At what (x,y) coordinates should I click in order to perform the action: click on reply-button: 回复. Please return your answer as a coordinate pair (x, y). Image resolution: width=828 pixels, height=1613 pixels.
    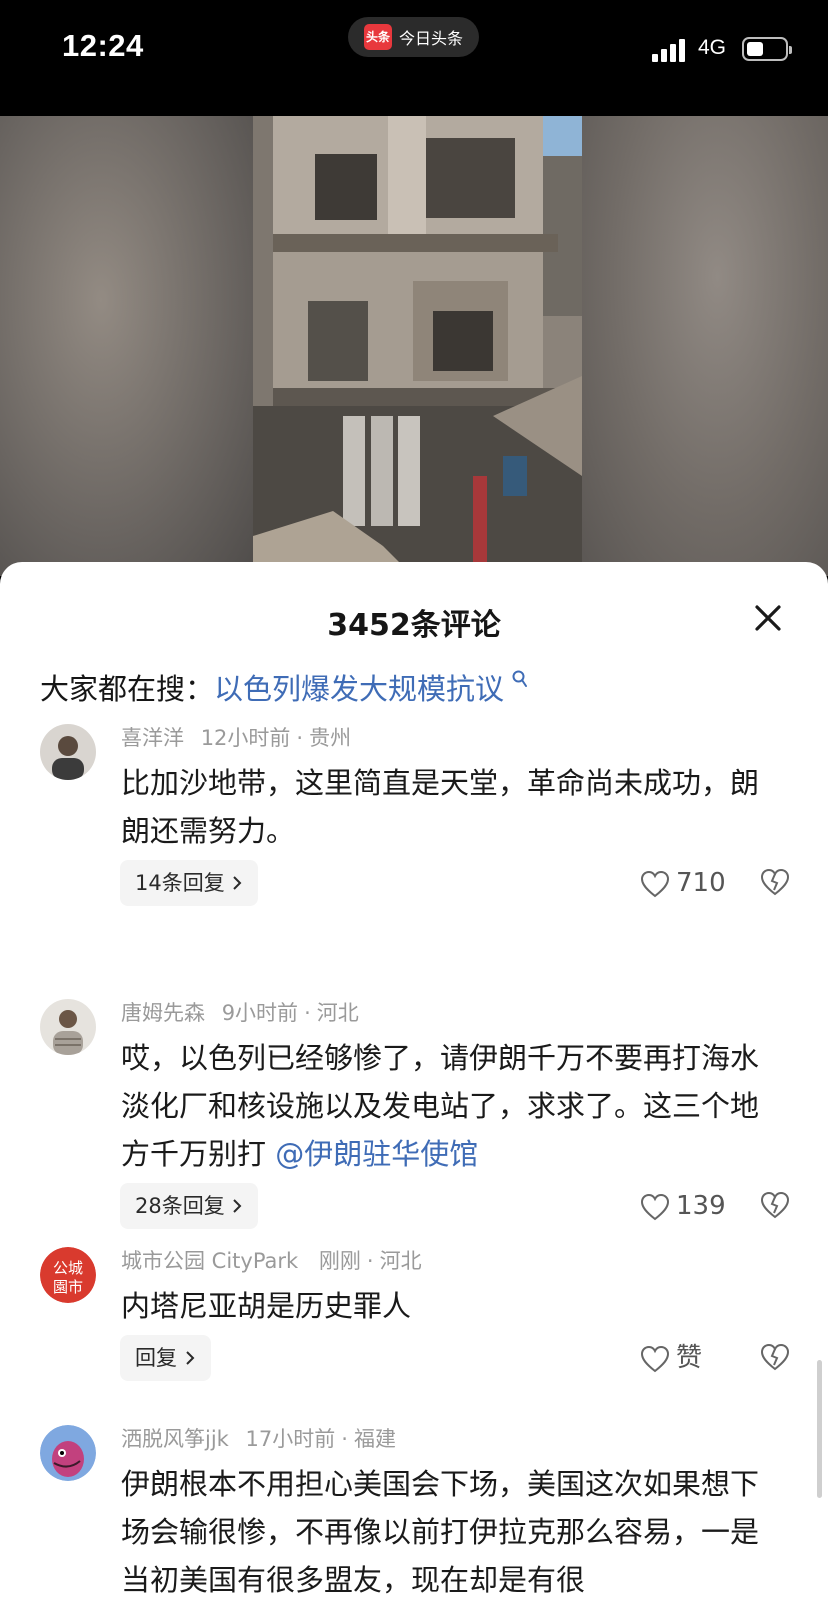
    Looking at the image, I should click on (165, 1358).